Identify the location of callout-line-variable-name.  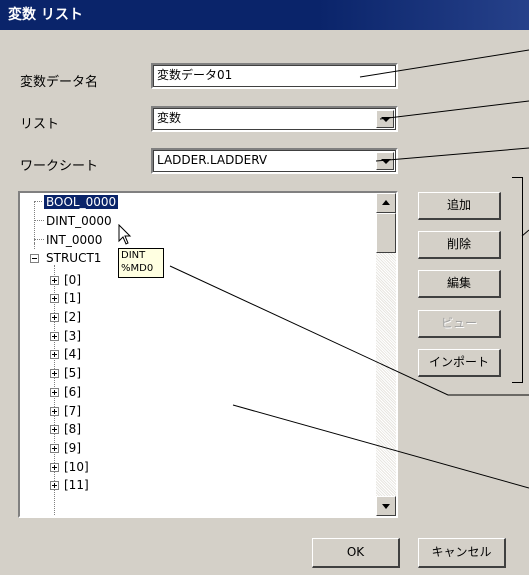
(444, 63).